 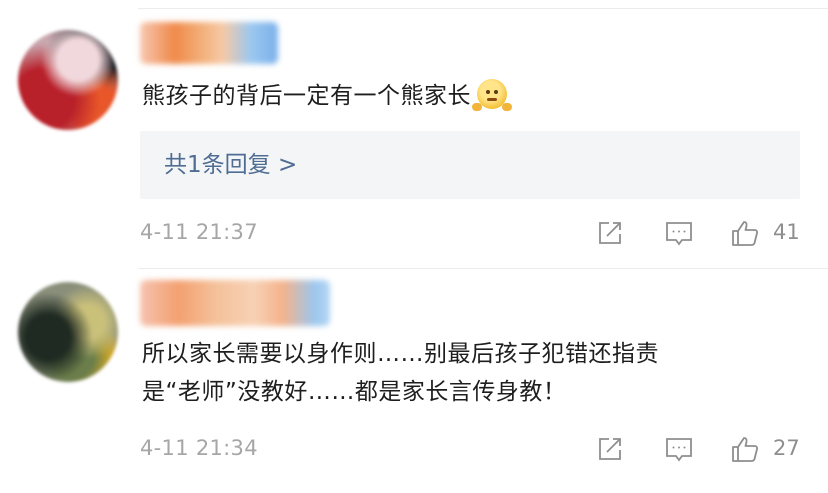 I want to click on like-count: 27, so click(x=786, y=448).